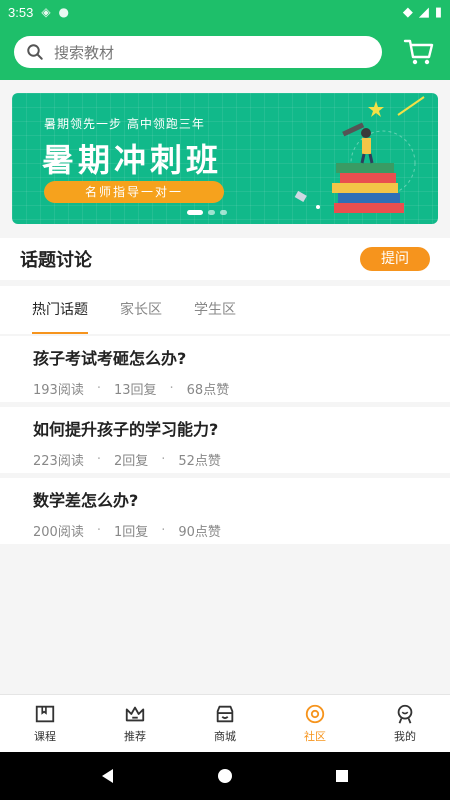 The width and height of the screenshot is (450, 800). What do you see at coordinates (35, 52) in the screenshot?
I see `search-icon` at bounding box center [35, 52].